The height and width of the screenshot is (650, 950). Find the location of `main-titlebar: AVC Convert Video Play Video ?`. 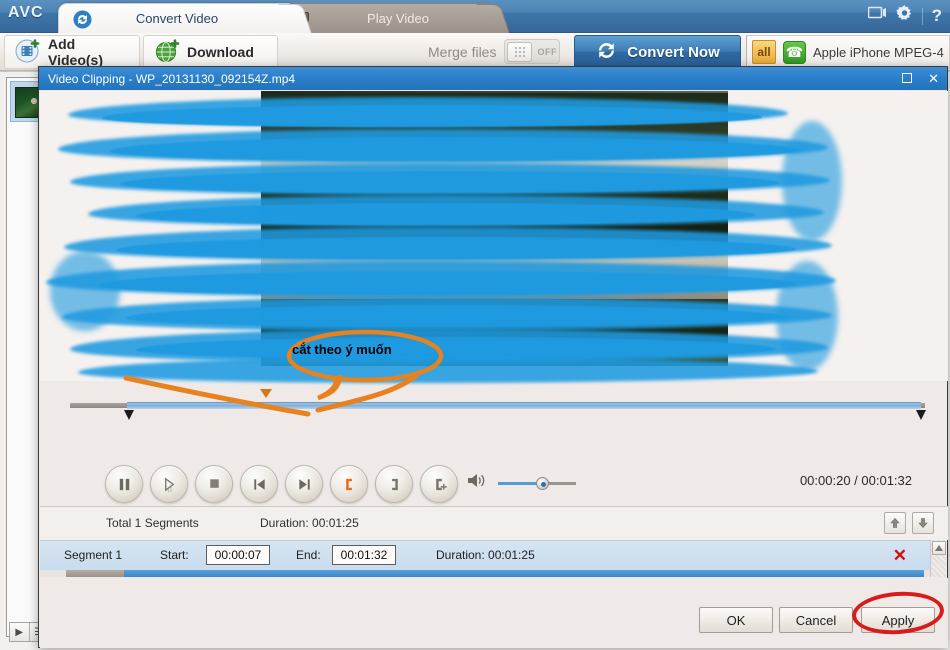

main-titlebar: AVC Convert Video Play Video ? is located at coordinates (475, 16).